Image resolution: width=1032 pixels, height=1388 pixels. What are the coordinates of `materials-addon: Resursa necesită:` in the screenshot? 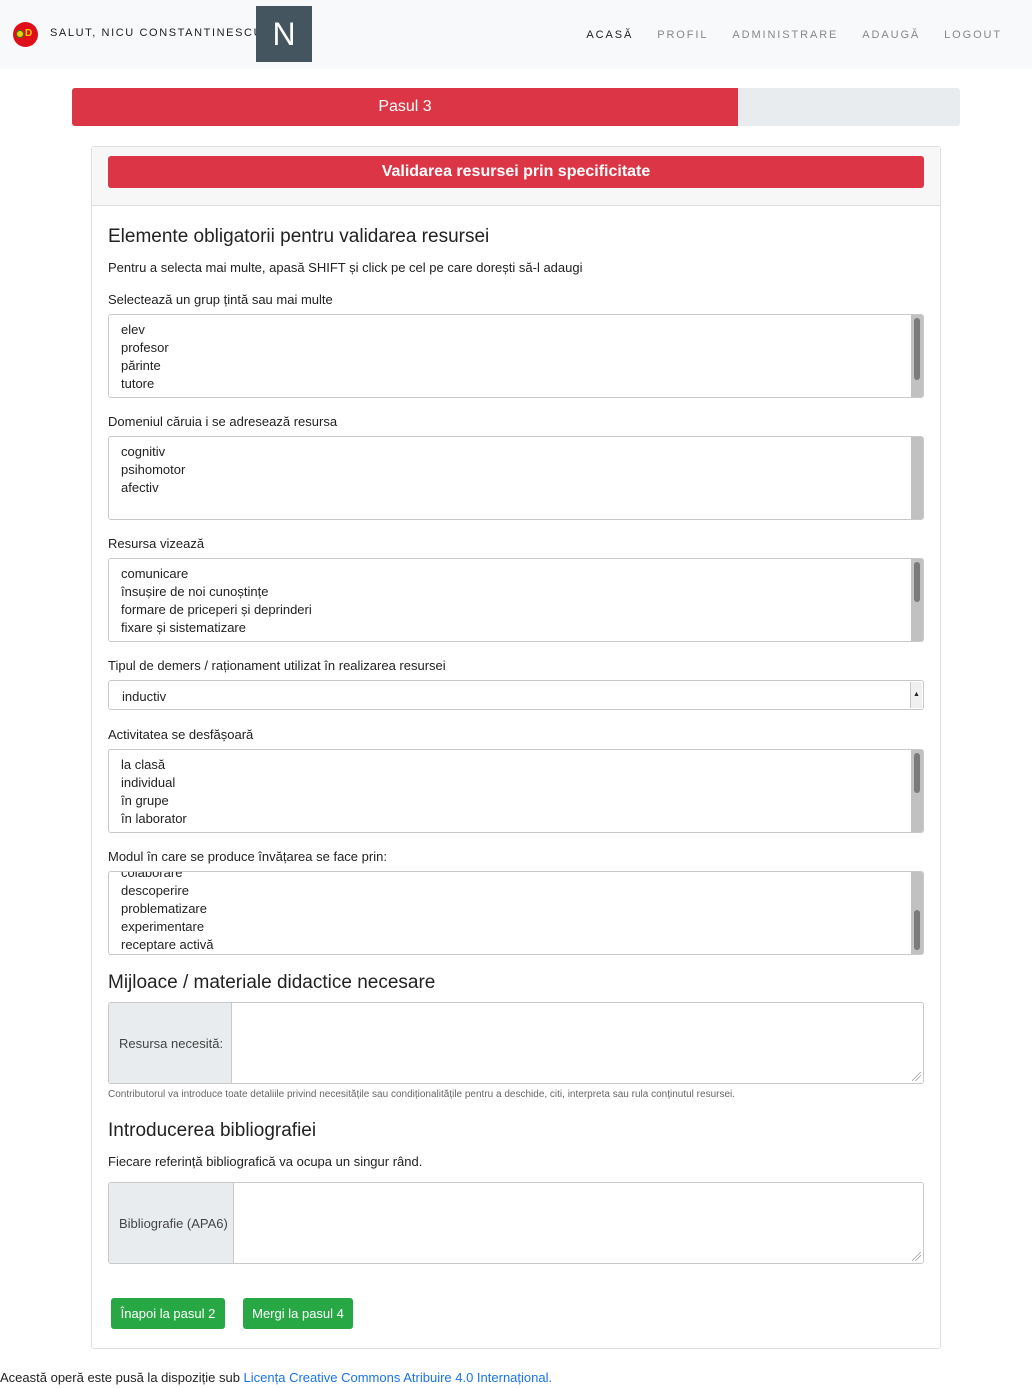 It's located at (170, 1043).